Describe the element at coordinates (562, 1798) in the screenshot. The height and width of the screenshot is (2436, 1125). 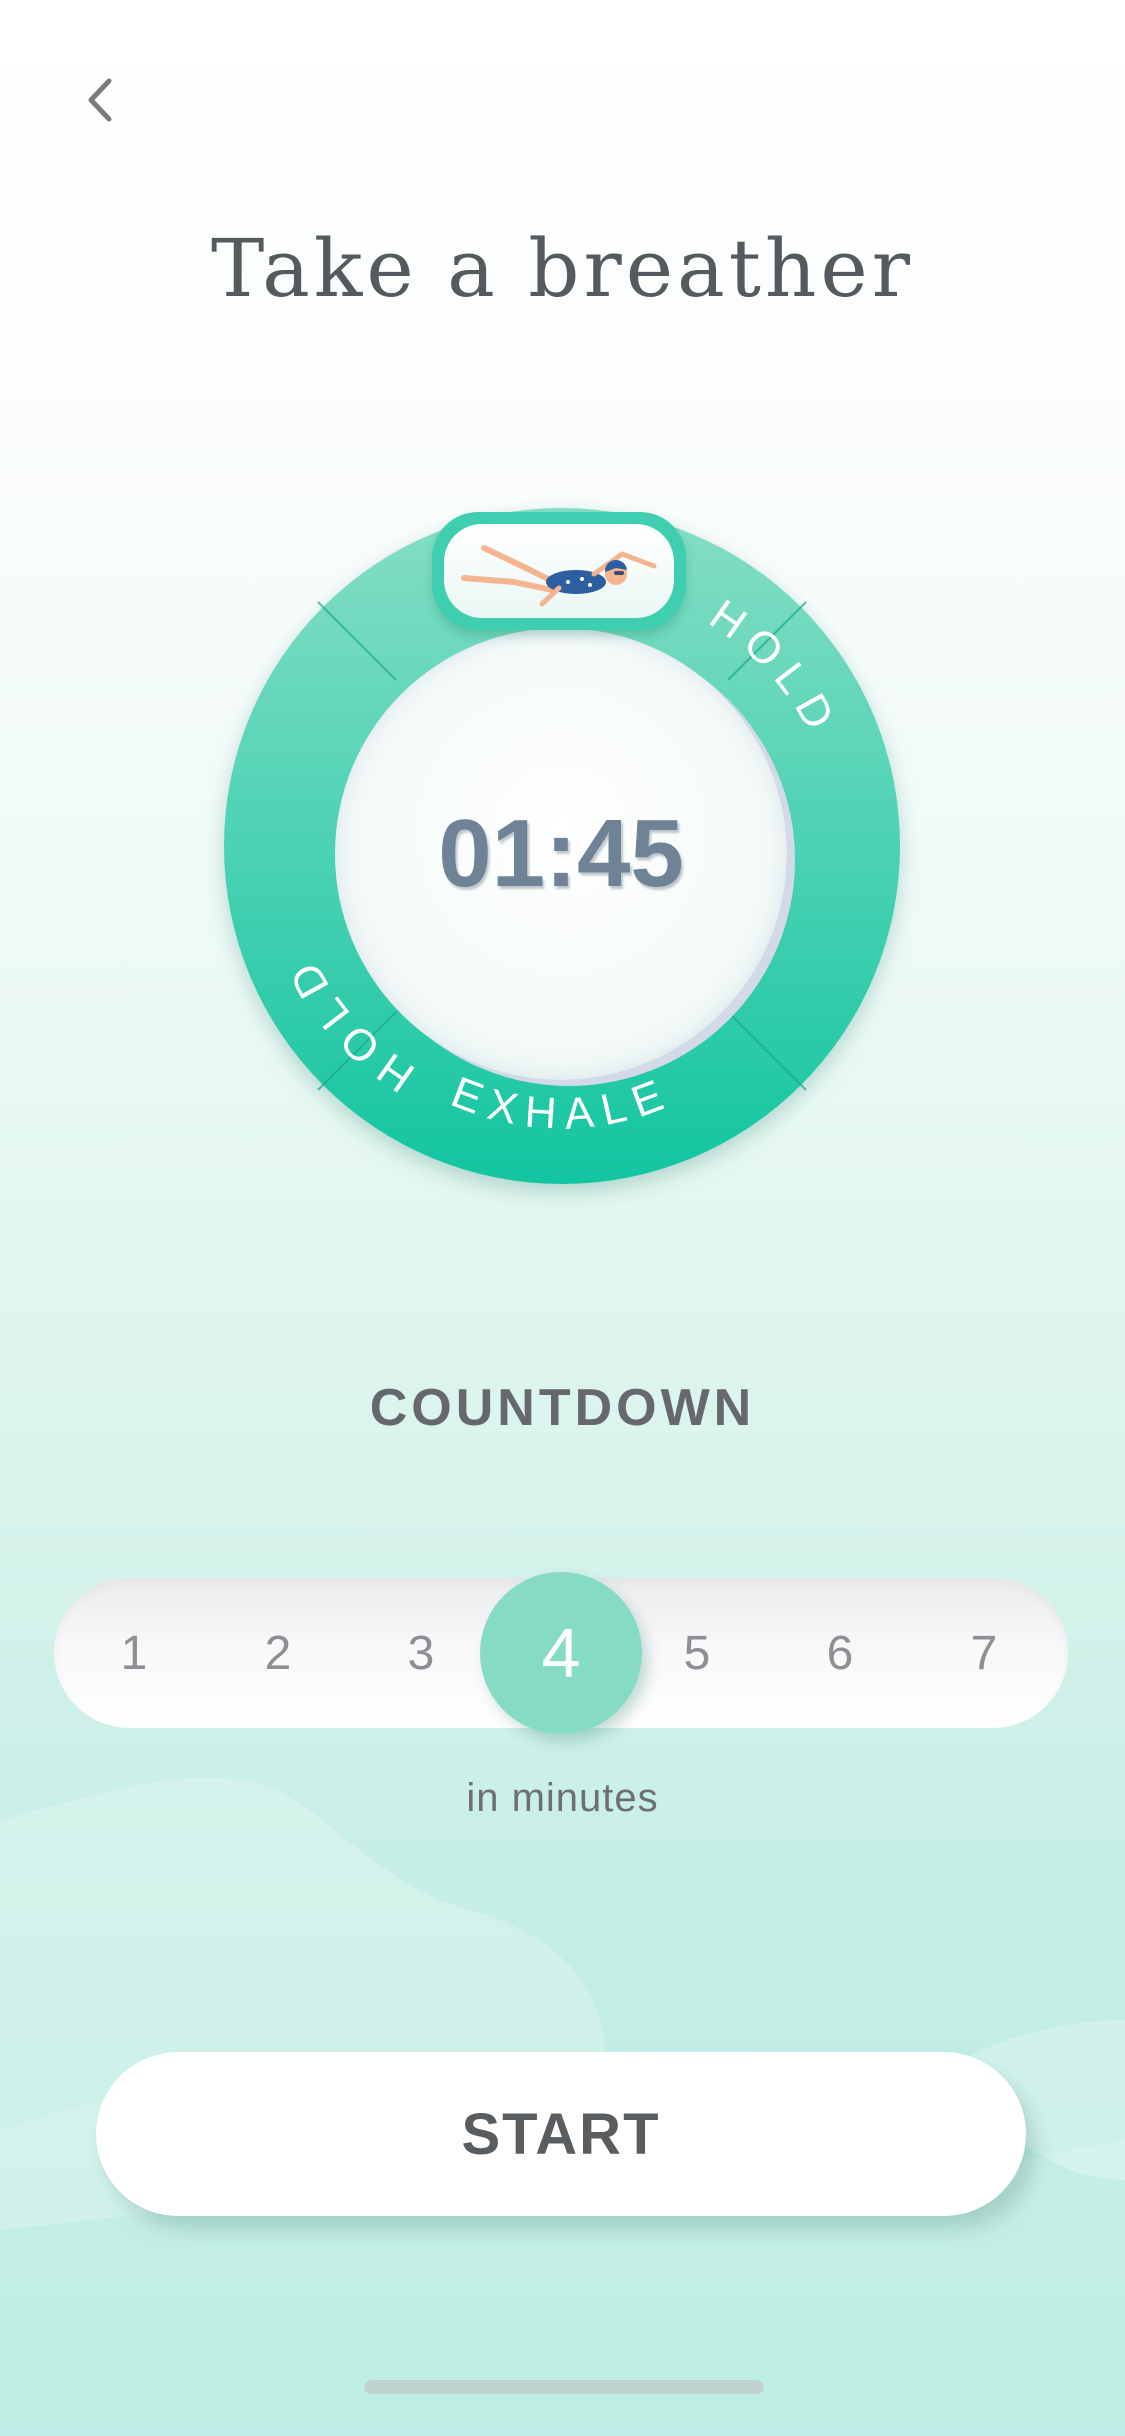
I see `minutes-unit-label: in minutes` at that location.